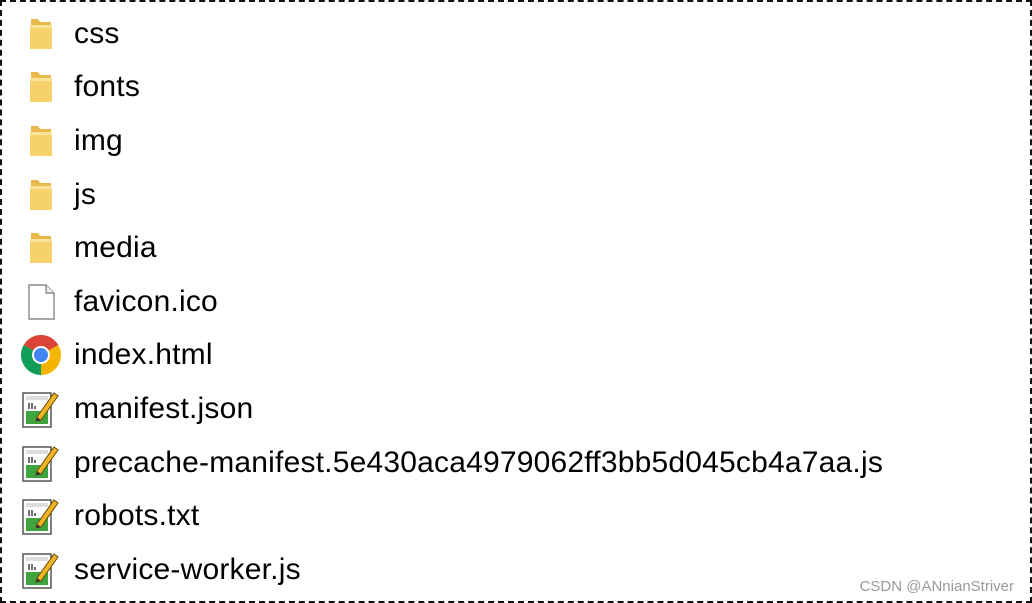  Describe the element at coordinates (516, 356) in the screenshot. I see `file-row: index.html` at that location.